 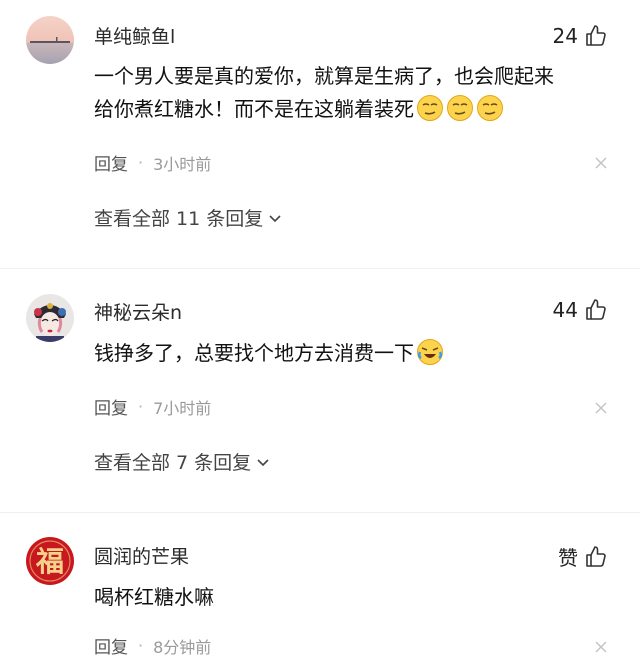 I want to click on username: 单纯鲸鱼l, so click(x=134, y=35).